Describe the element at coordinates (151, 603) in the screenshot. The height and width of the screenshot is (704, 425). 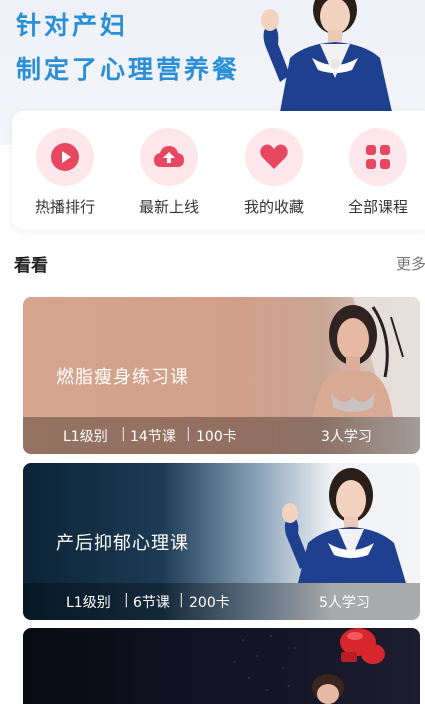
I see `course-lessons: 6节课` at that location.